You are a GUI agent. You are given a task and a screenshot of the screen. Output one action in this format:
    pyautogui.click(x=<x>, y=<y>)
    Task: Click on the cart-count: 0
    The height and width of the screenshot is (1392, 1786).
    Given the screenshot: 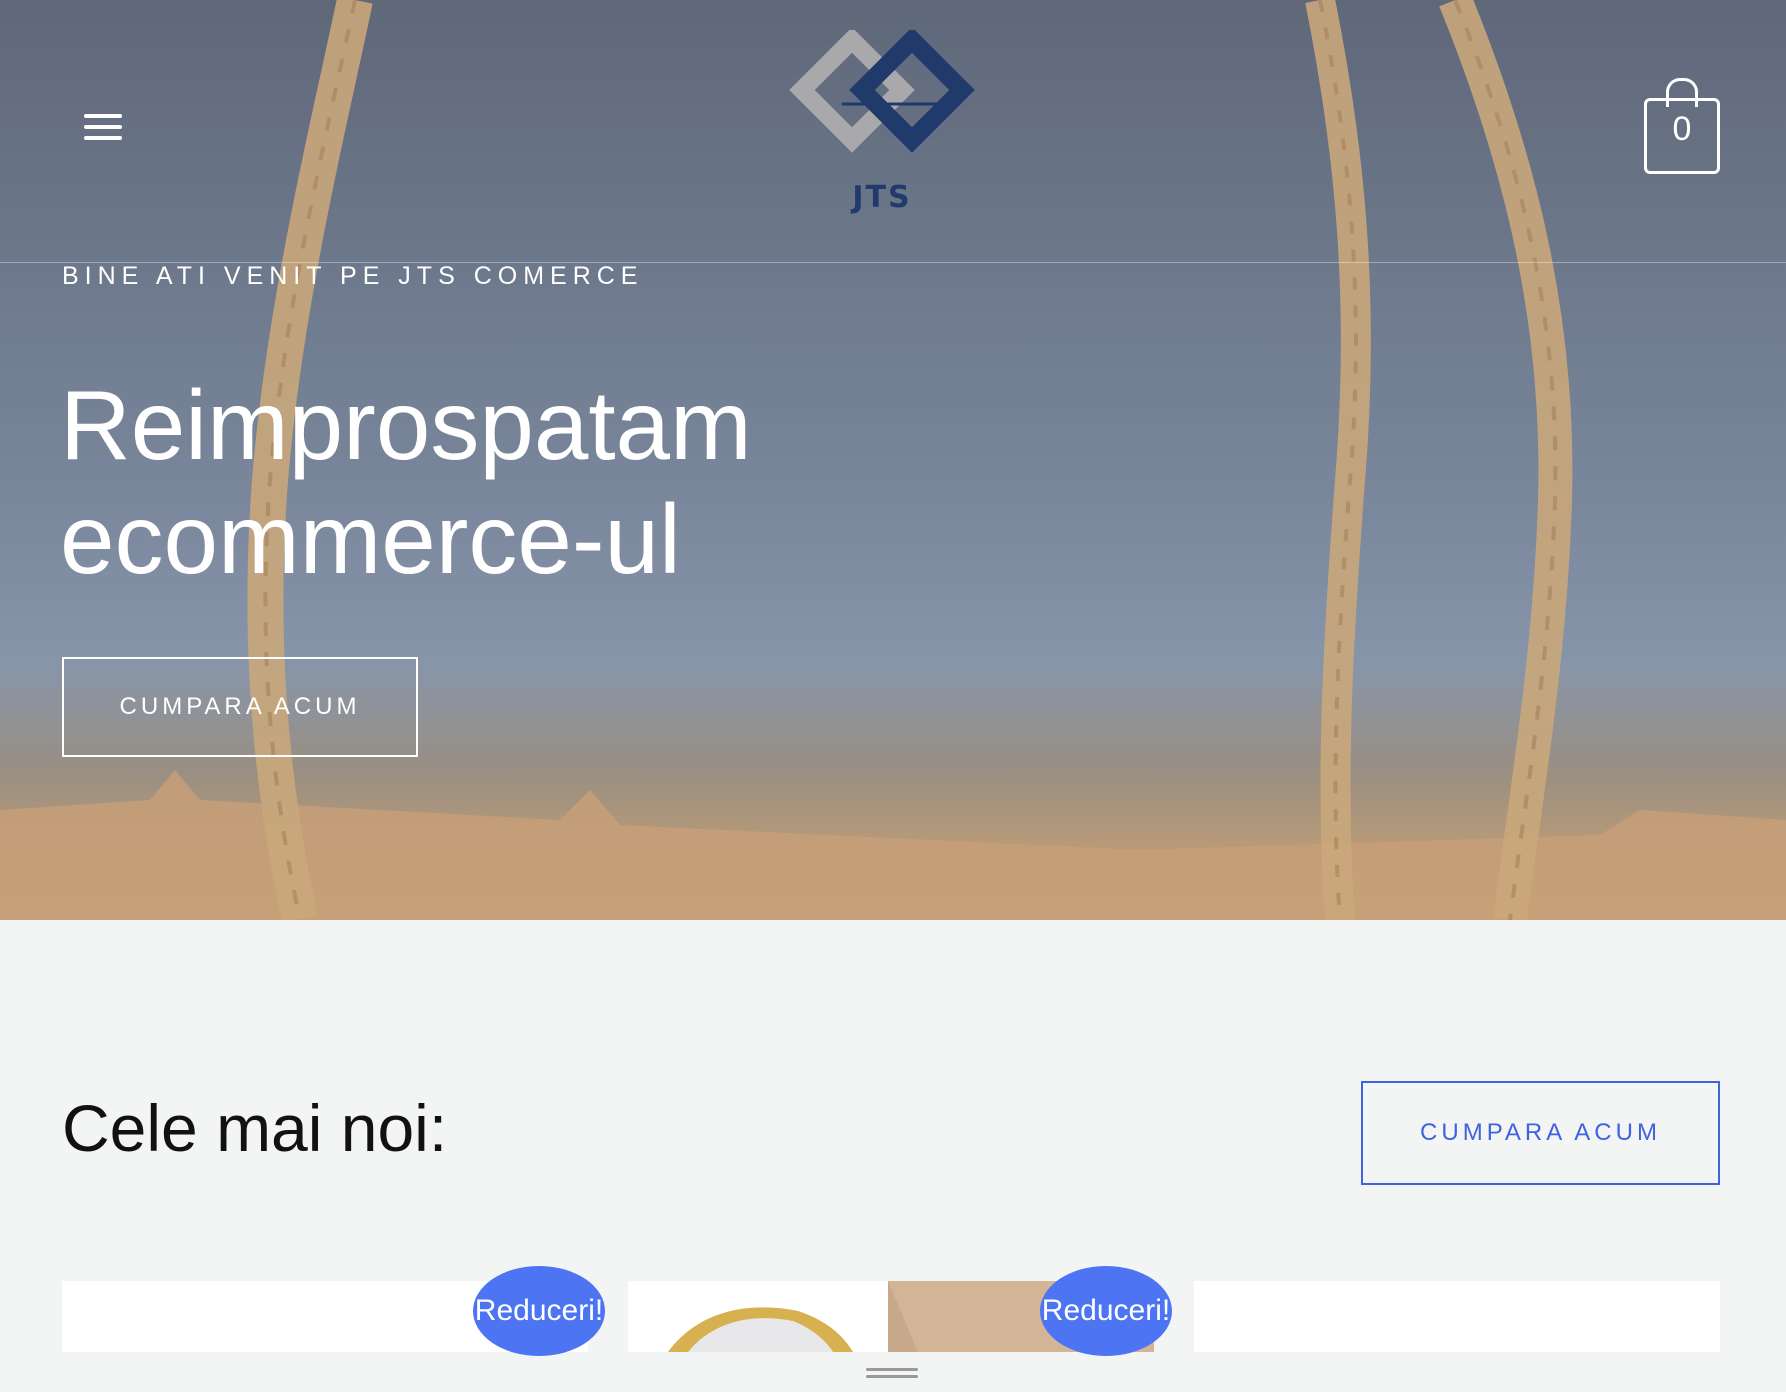 What is the action you would take?
    pyautogui.click(x=1682, y=129)
    